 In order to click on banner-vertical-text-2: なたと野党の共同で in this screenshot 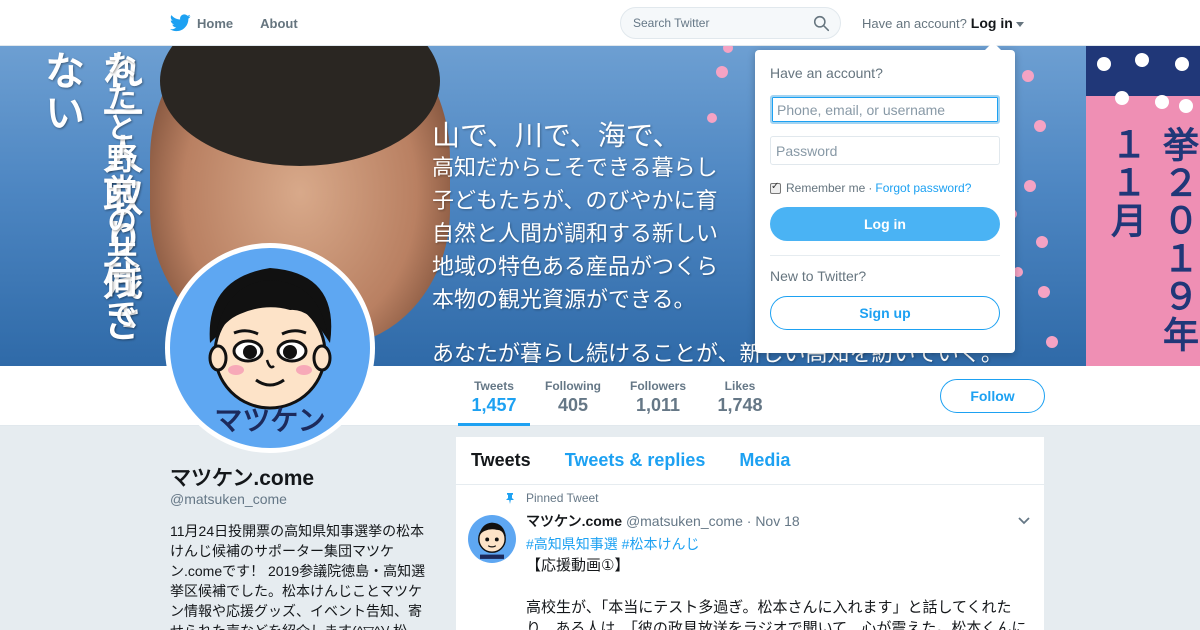, I will do `click(118, 189)`.